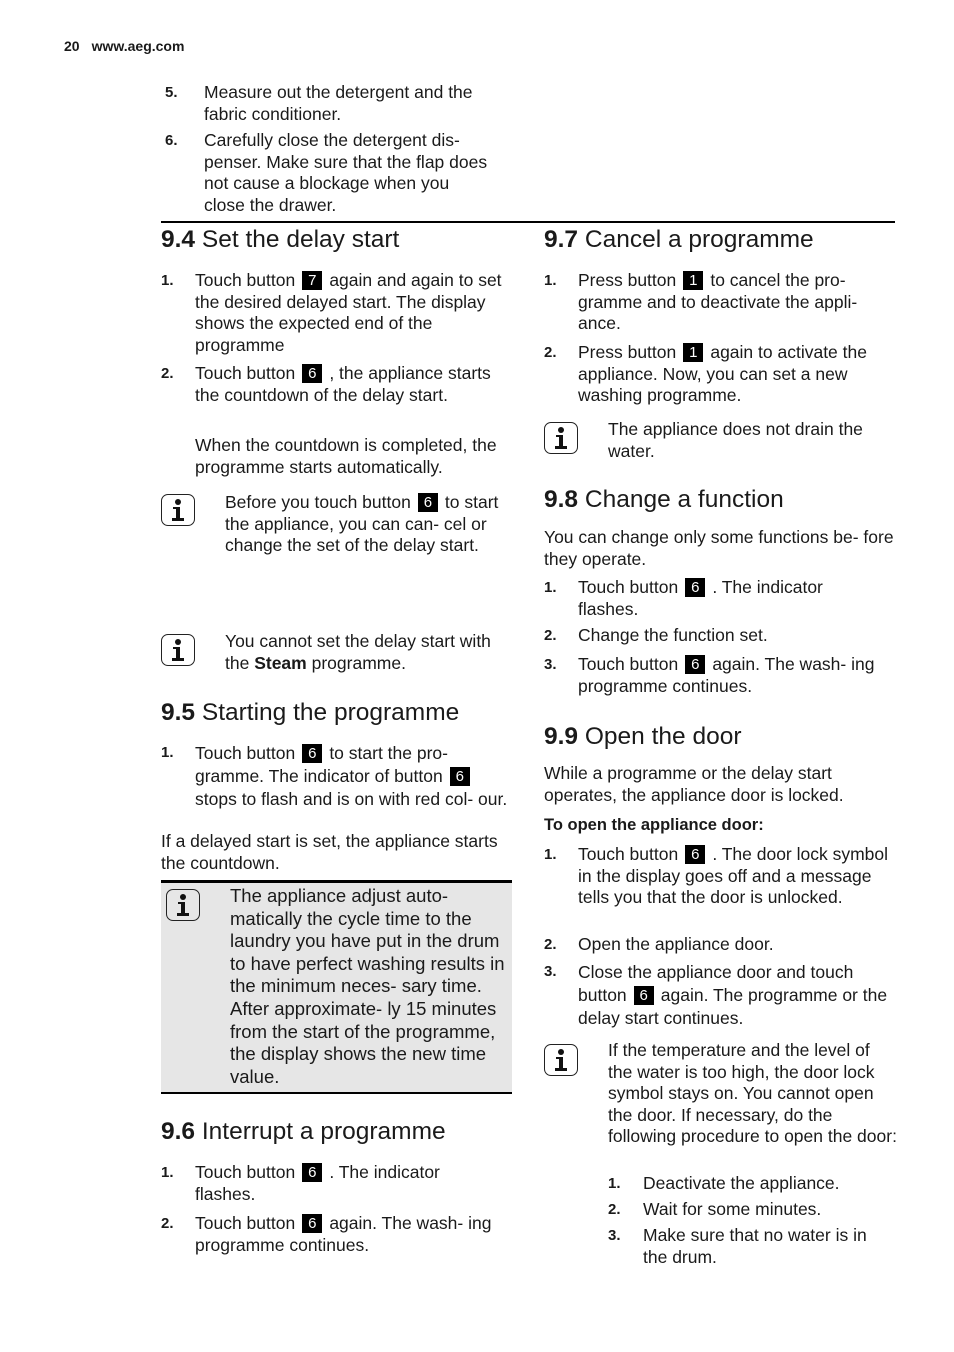 The width and height of the screenshot is (954, 1352). Describe the element at coordinates (664, 499) in the screenshot. I see `heading-9-8: 9.8 Change a function` at that location.